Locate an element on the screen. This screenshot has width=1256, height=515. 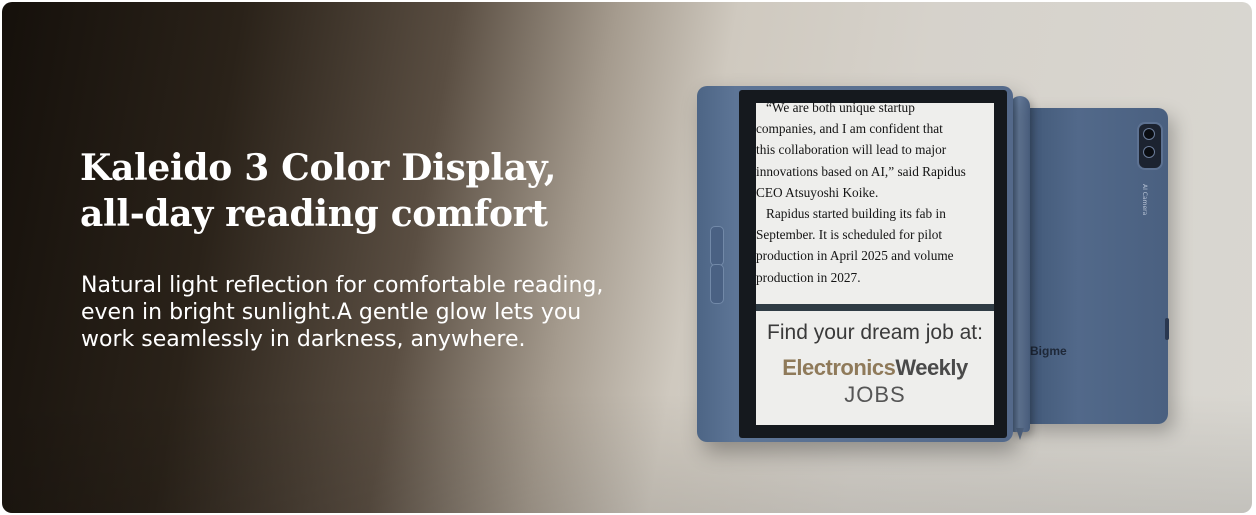
ad-prompt-text: Find your dream job at: is located at coordinates (875, 332).